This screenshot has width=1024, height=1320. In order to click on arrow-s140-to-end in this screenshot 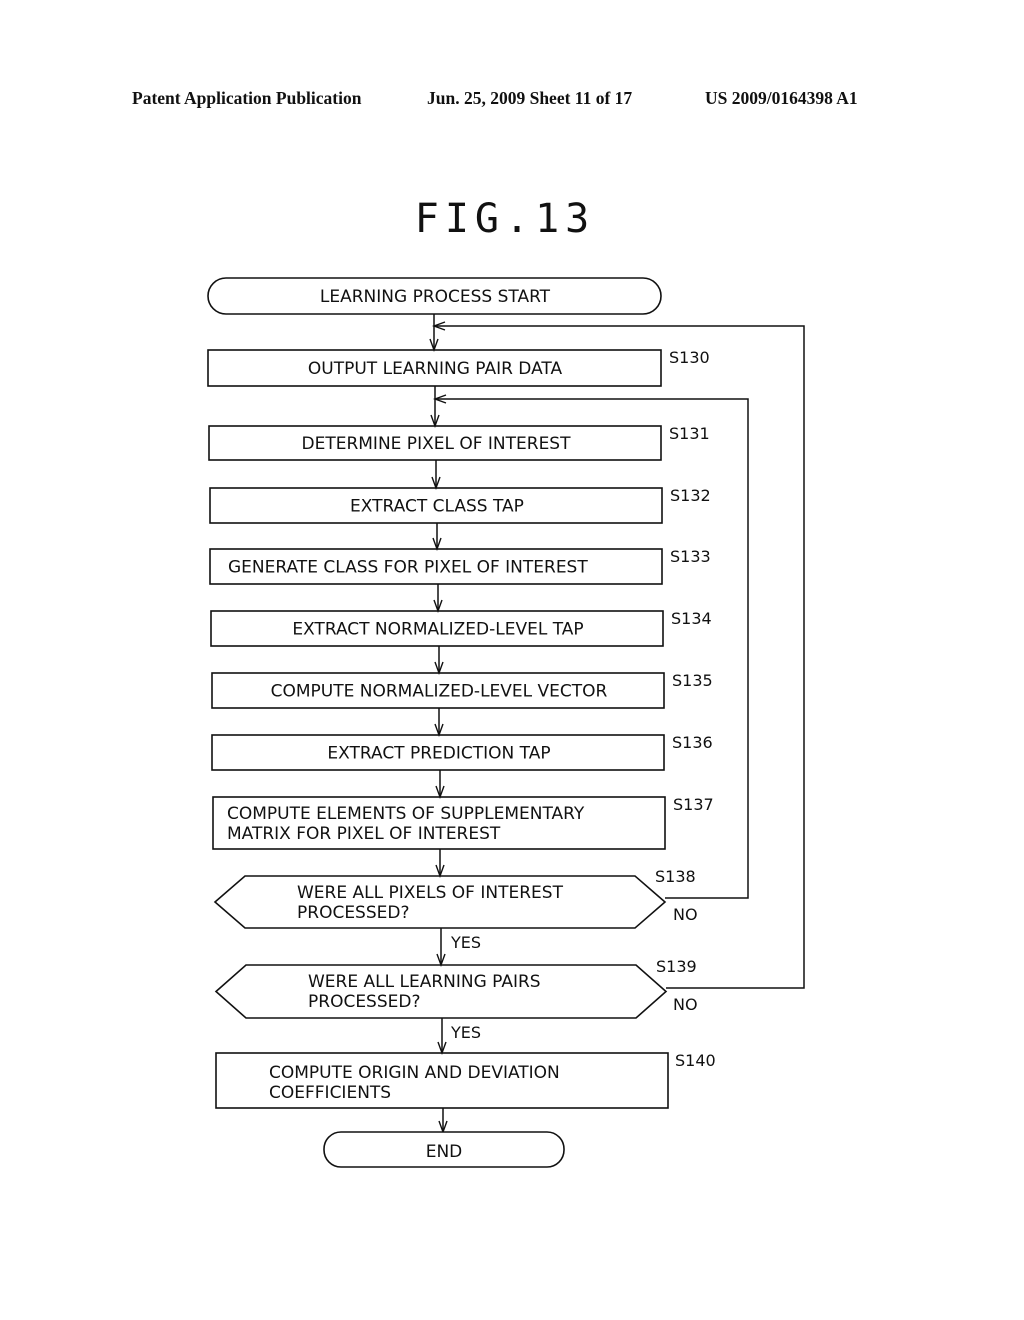, I will do `click(443, 1121)`.